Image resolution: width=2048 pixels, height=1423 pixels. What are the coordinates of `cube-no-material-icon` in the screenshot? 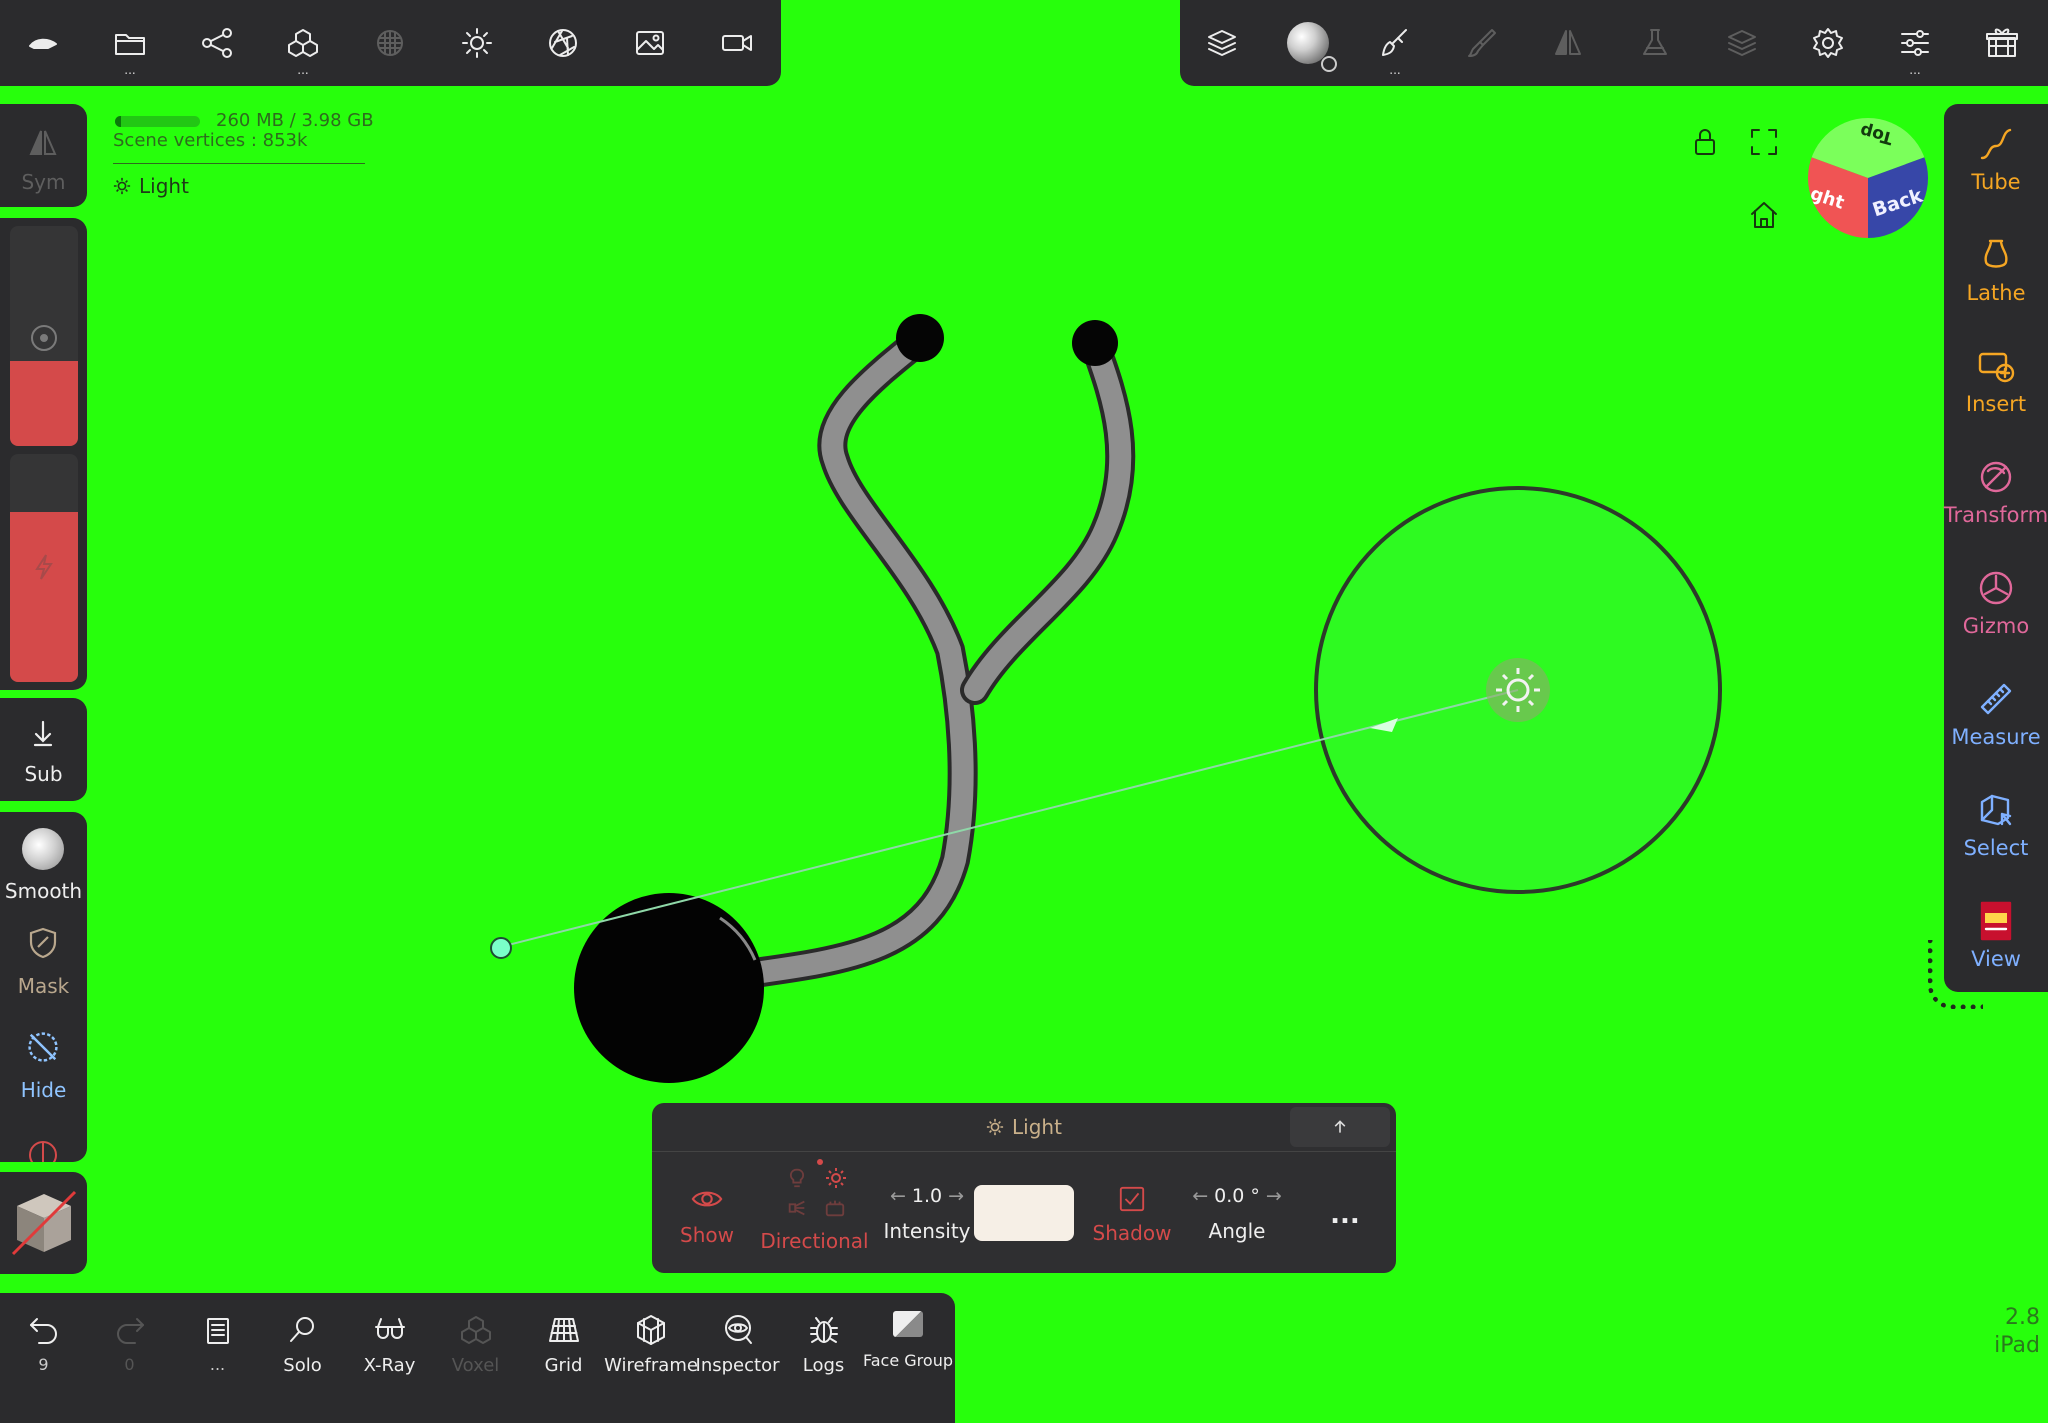 It's located at (44, 1223).